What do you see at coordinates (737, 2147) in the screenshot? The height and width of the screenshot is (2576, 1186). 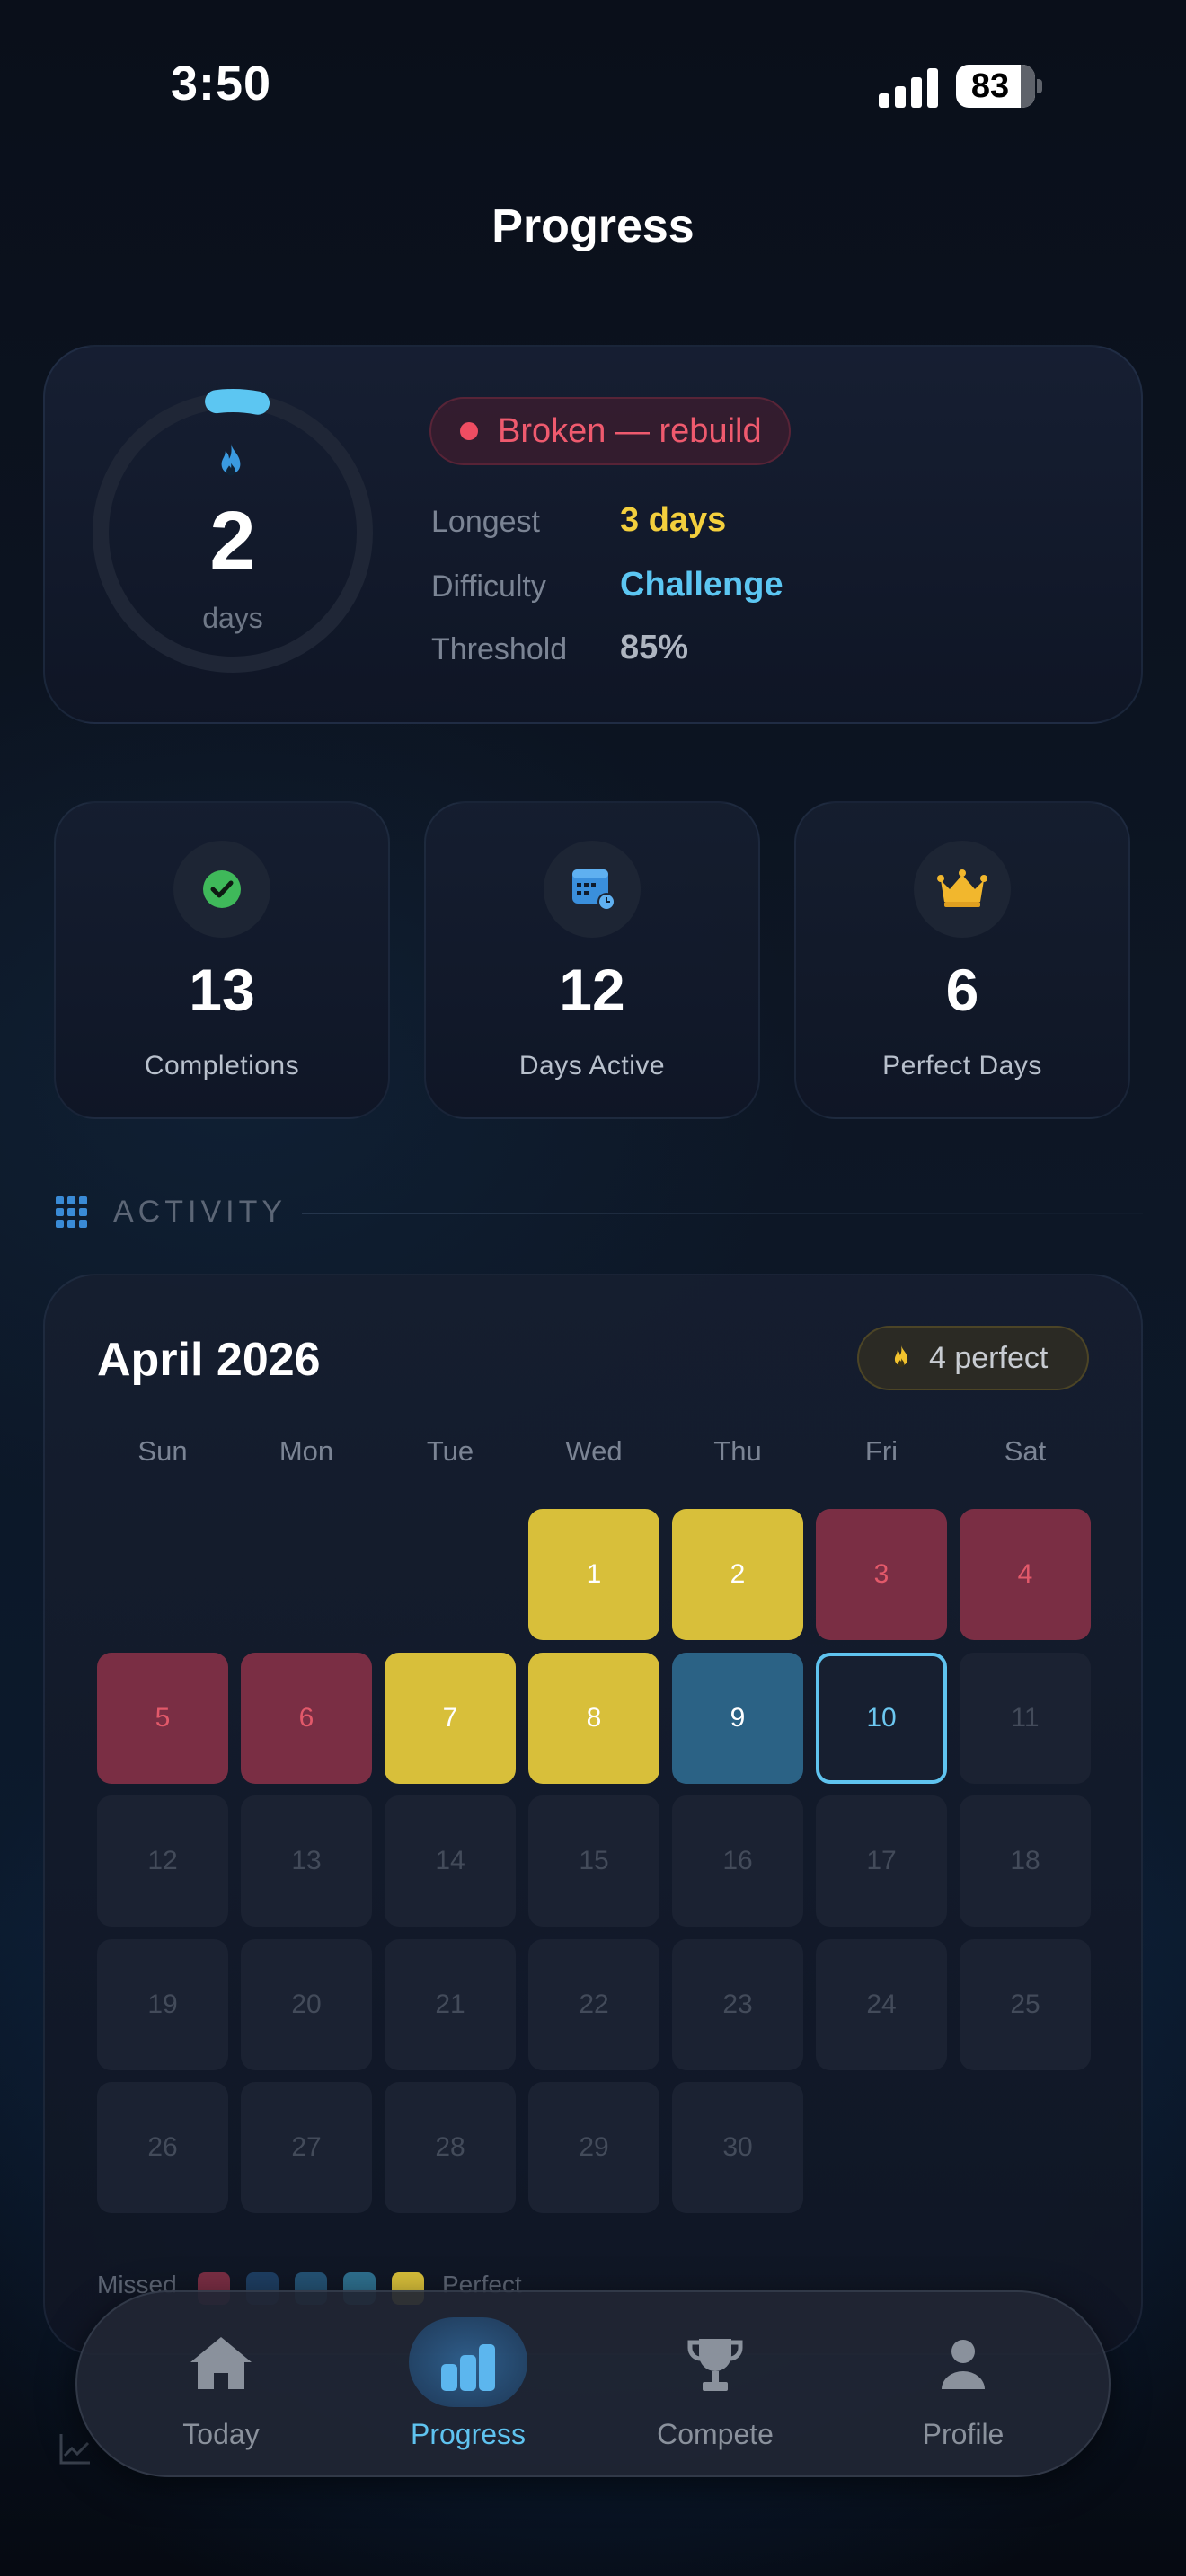 I see `calendar-day: 30` at bounding box center [737, 2147].